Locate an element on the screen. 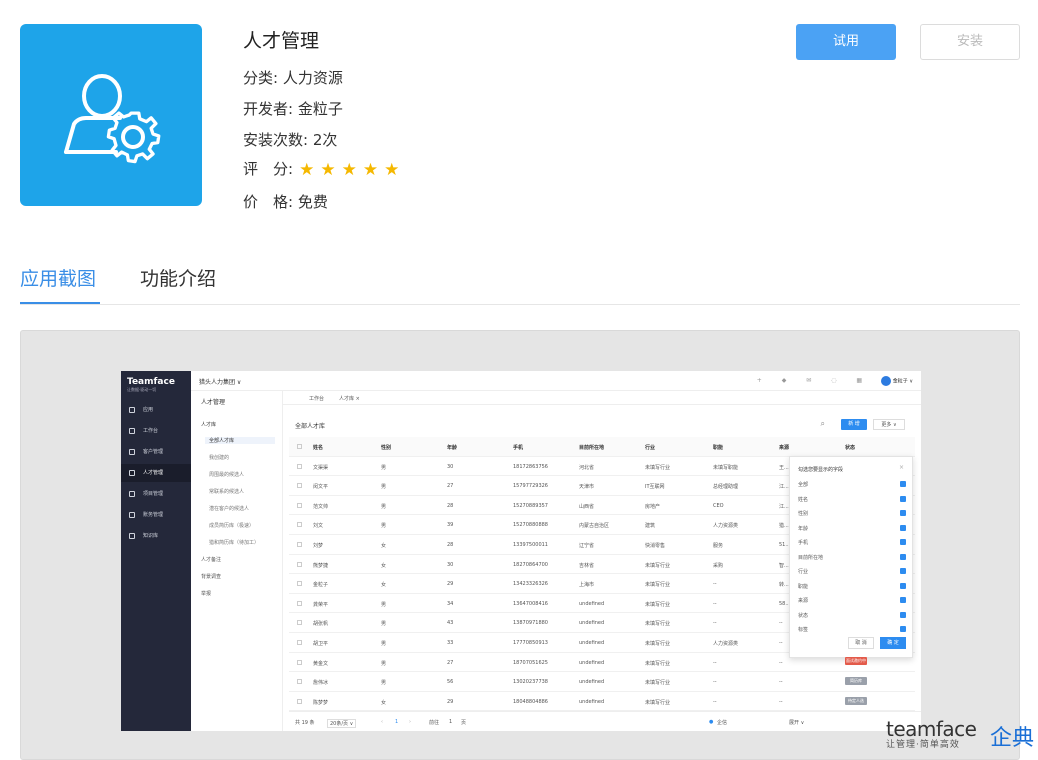 This screenshot has width=1038, height=760. close-icon: × is located at coordinates (901, 467).